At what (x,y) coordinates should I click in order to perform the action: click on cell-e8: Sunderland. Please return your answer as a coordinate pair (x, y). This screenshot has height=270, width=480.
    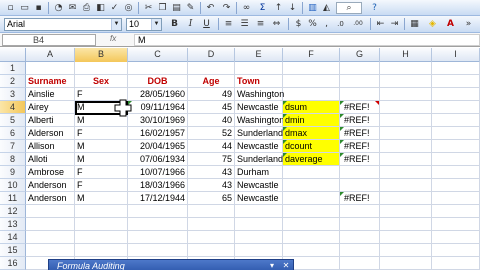
    Looking at the image, I should click on (259, 159).